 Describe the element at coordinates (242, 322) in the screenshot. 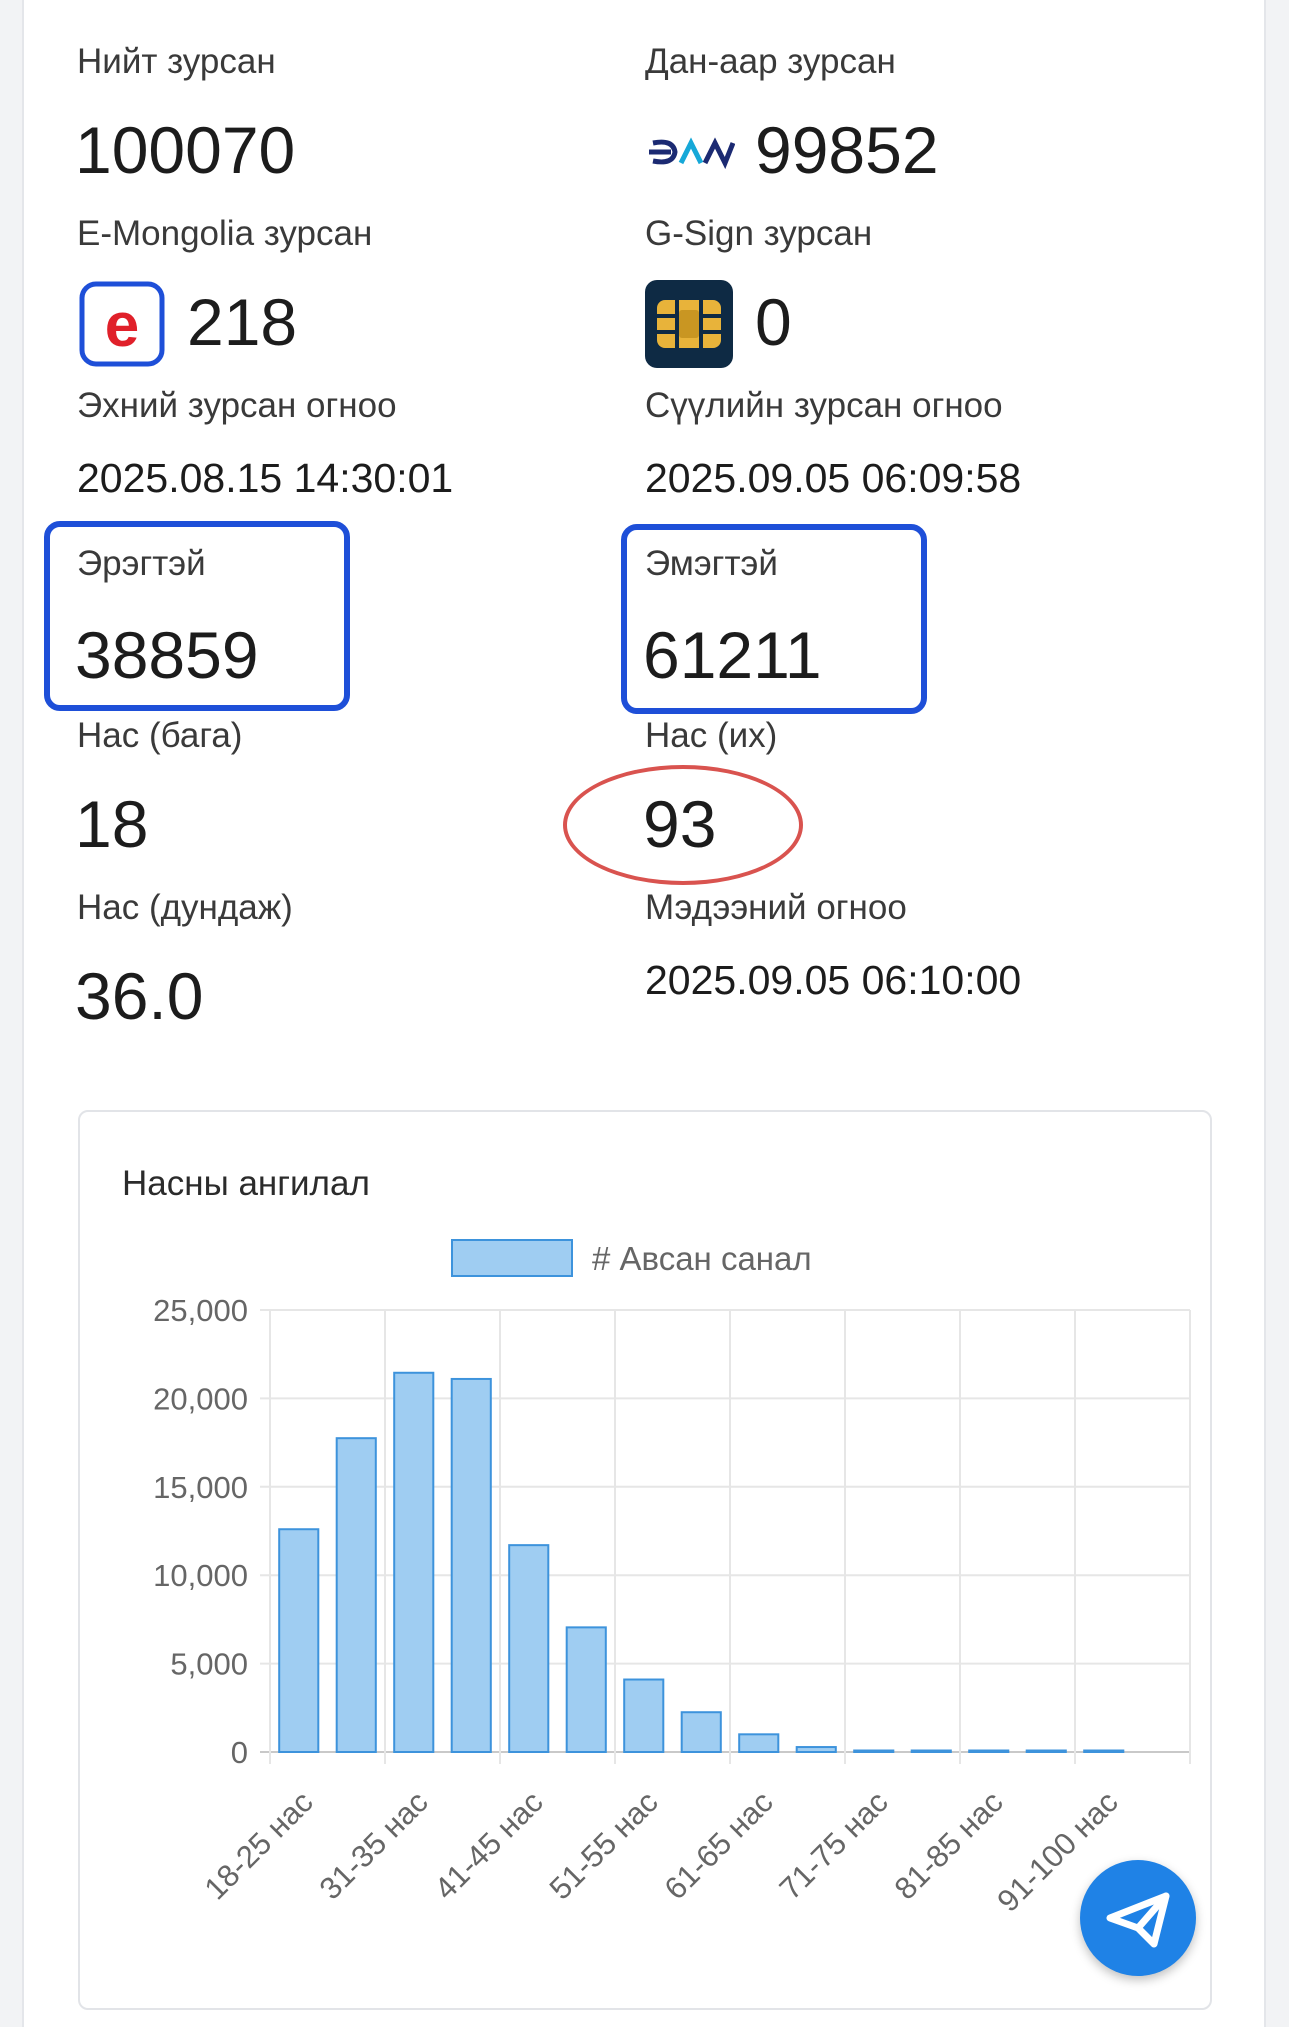

I see `emongolia-signed-value: 218` at that location.